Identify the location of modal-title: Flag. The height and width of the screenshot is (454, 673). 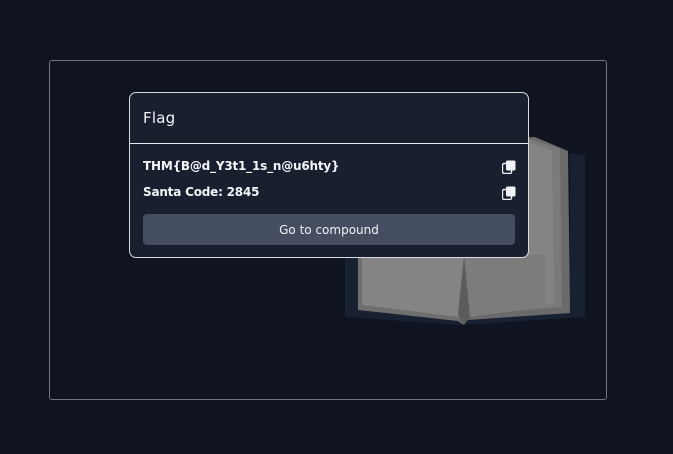
(159, 118).